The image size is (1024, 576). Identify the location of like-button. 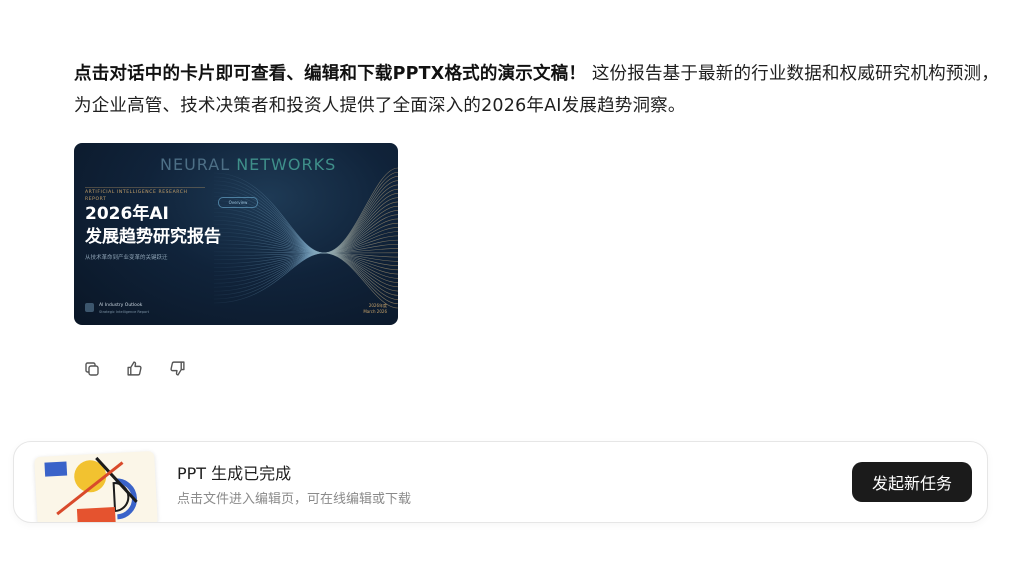
(134, 368).